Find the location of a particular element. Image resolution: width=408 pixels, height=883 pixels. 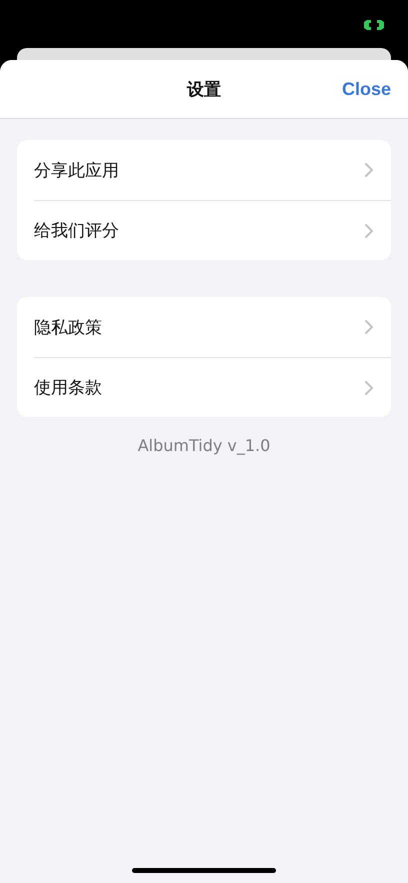

settings-row: 隐私政策 is located at coordinates (212, 327).